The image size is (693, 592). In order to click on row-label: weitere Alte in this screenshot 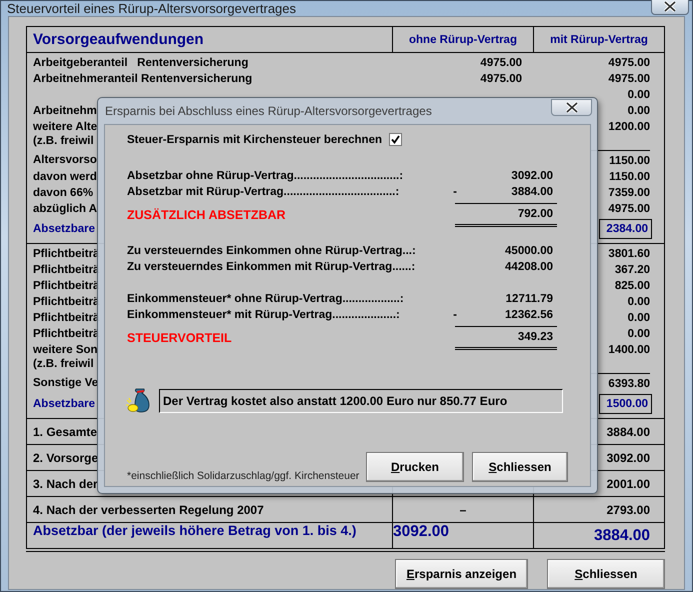, I will do `click(65, 127)`.